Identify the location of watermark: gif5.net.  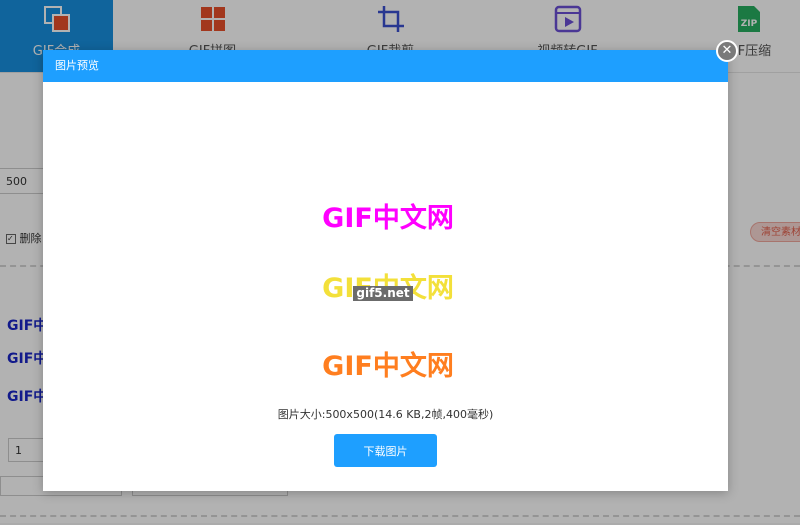
(383, 293).